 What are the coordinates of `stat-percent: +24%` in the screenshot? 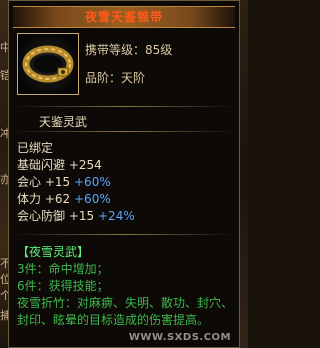 It's located at (116, 216).